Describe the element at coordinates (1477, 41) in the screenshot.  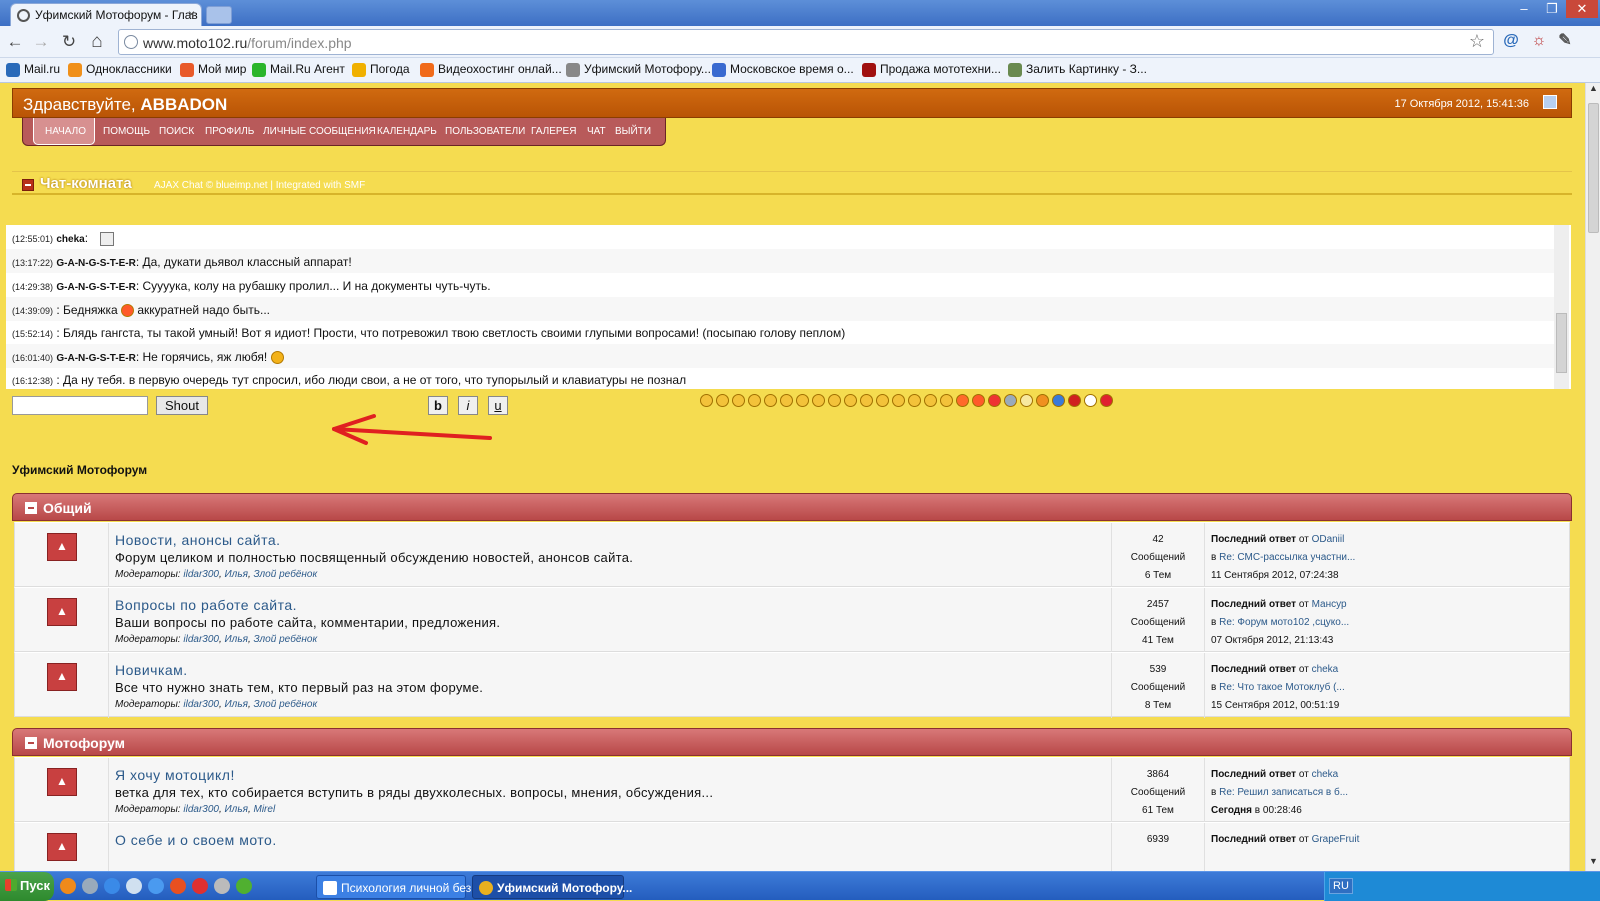
I see `bookmark-star-icon: ☆` at that location.